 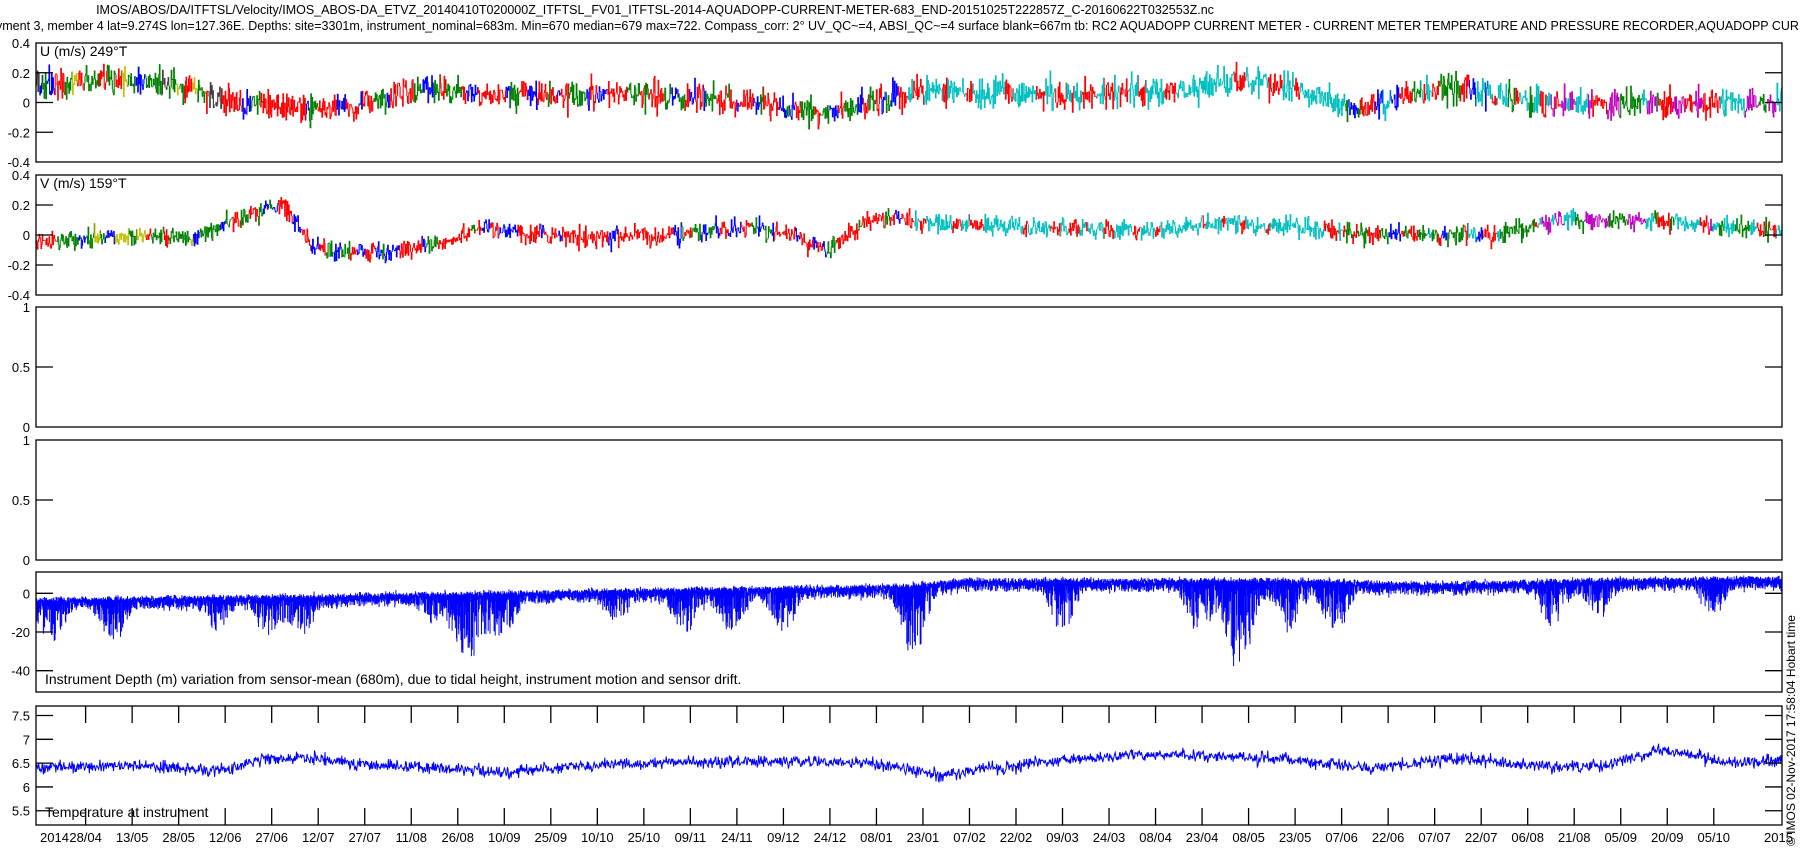 I want to click on x-tick-label: 21/08, so click(x=1574, y=837).